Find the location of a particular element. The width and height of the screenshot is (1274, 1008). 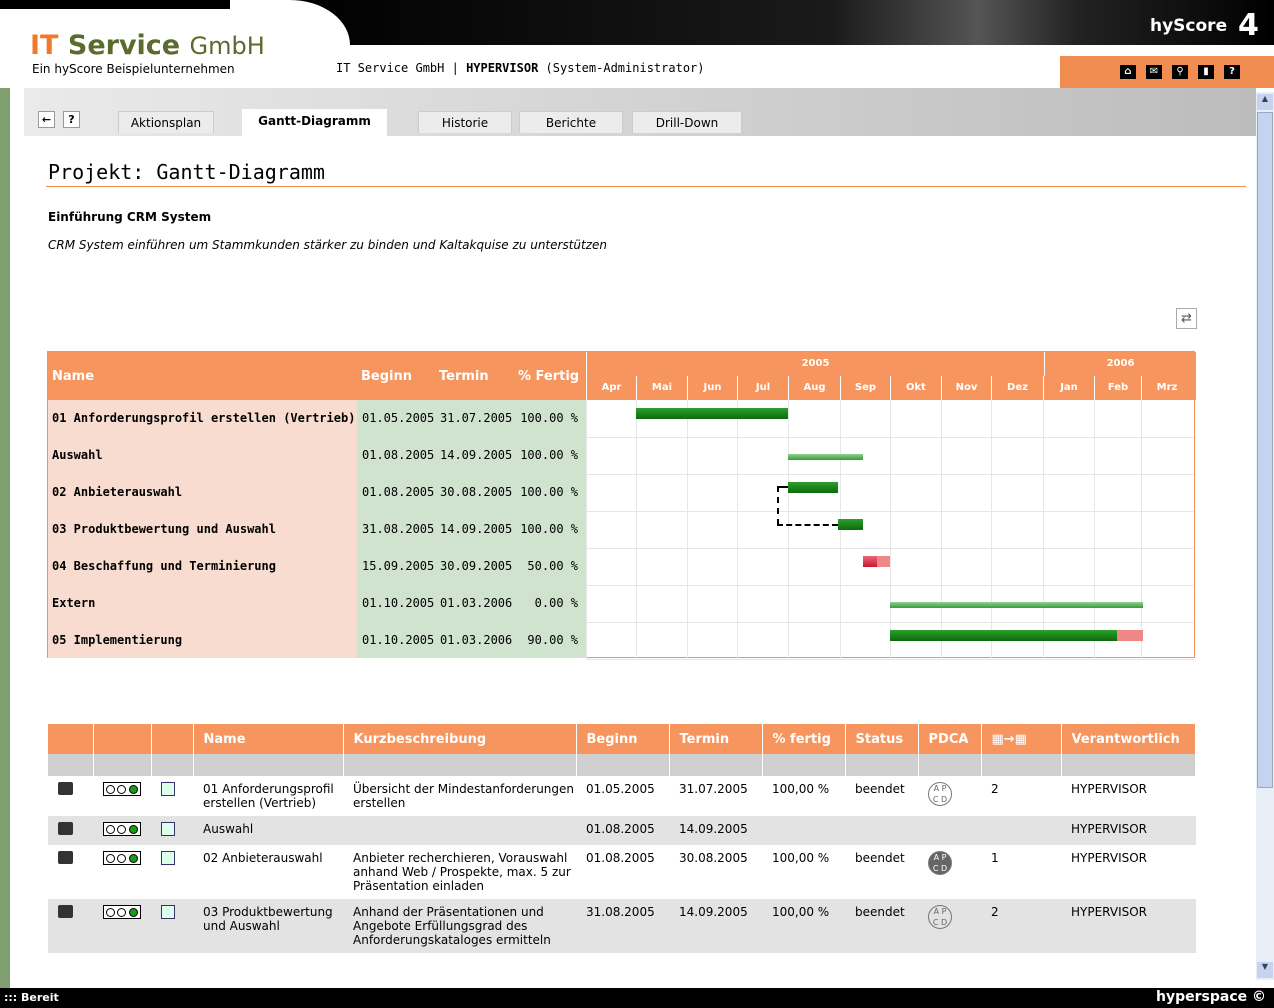

tab-historie: Historie is located at coordinates (465, 122).